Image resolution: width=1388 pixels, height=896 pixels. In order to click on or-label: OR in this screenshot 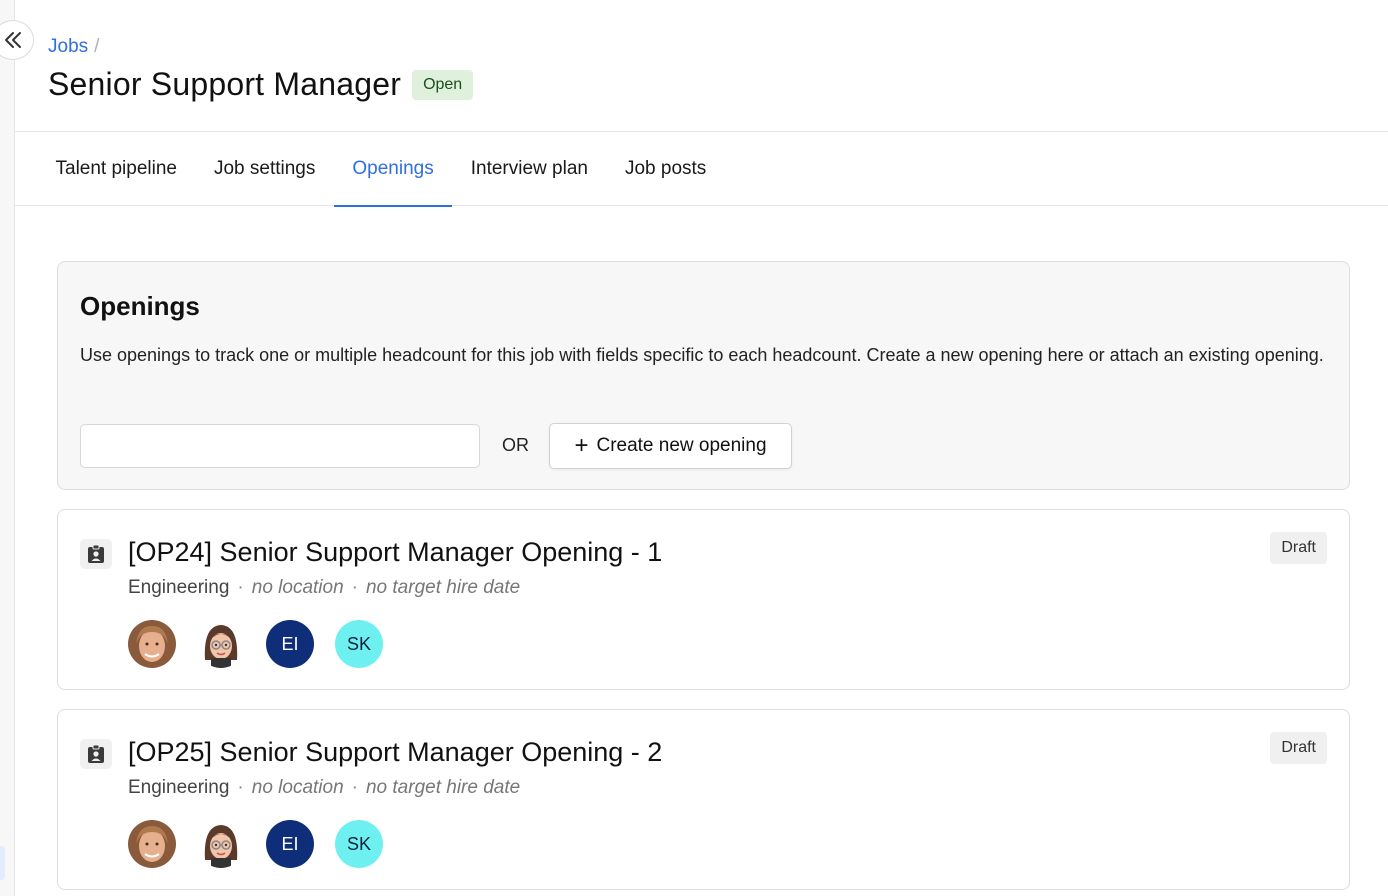, I will do `click(515, 445)`.